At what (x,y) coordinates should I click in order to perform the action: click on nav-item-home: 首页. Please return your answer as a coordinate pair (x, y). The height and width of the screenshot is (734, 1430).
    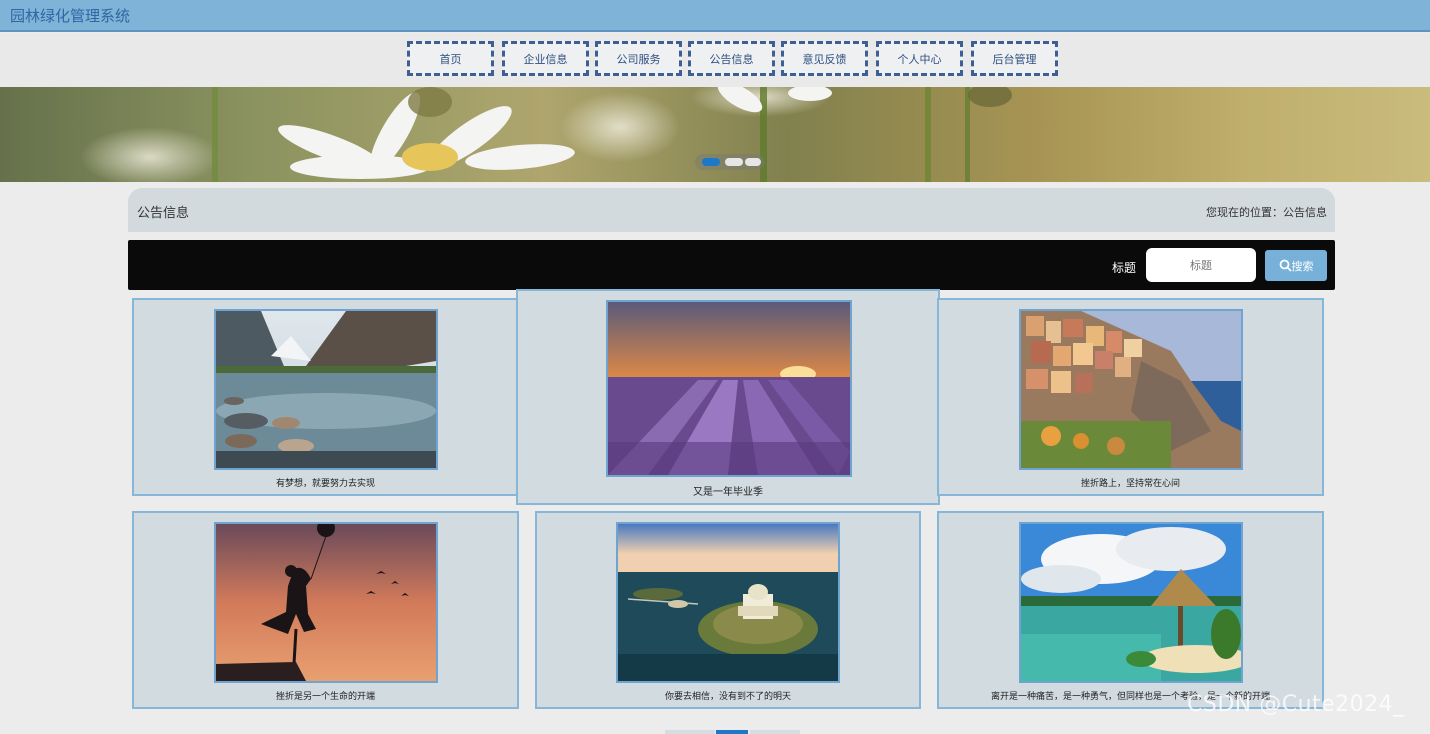
    Looking at the image, I should click on (450, 58).